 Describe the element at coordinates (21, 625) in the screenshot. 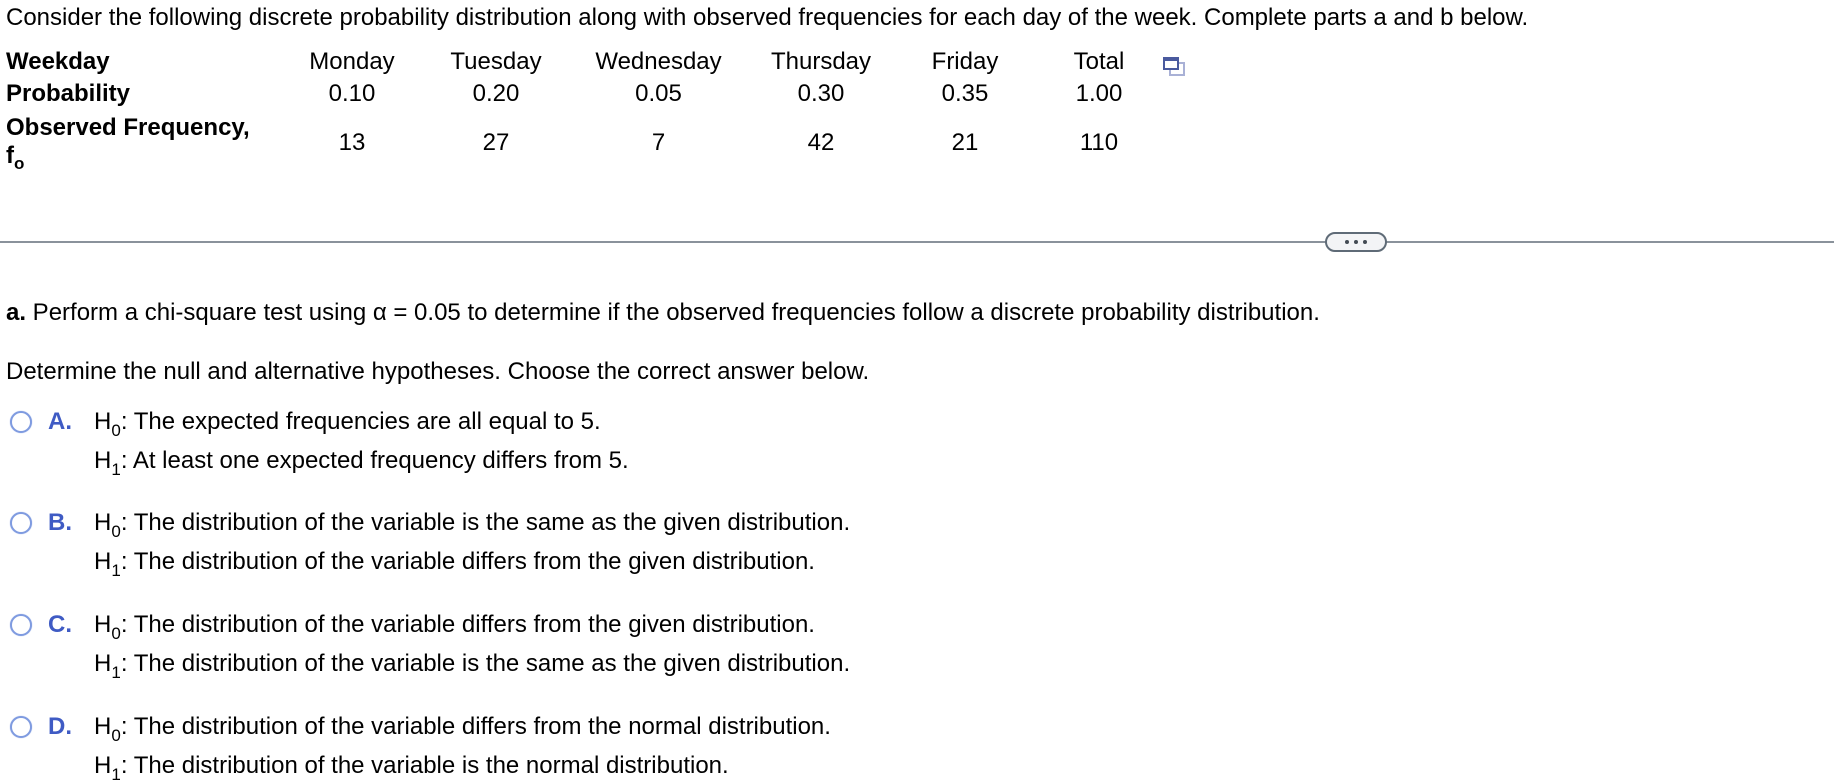

I see `radio-button-c` at that location.